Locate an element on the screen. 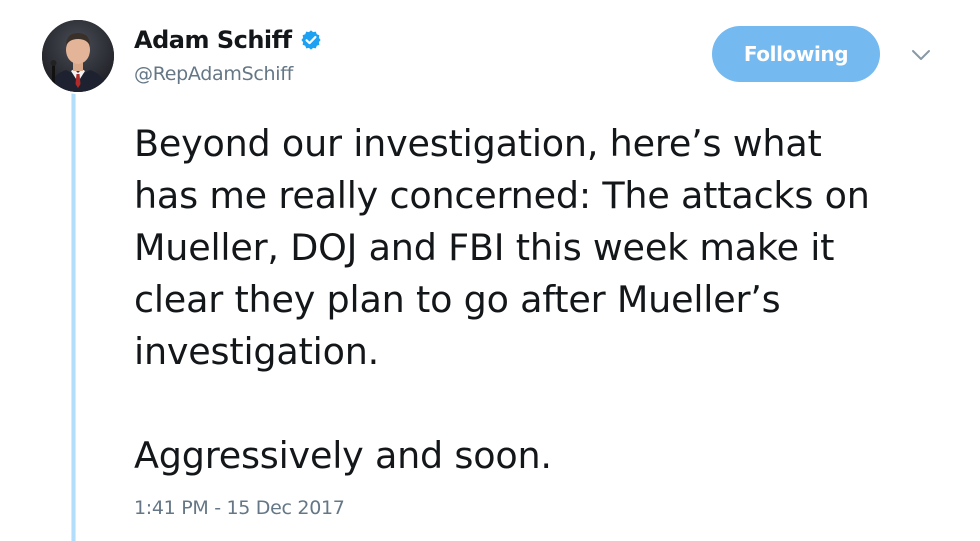 The width and height of the screenshot is (980, 541). author-handle: @RepAdamSchiff is located at coordinates (213, 74).